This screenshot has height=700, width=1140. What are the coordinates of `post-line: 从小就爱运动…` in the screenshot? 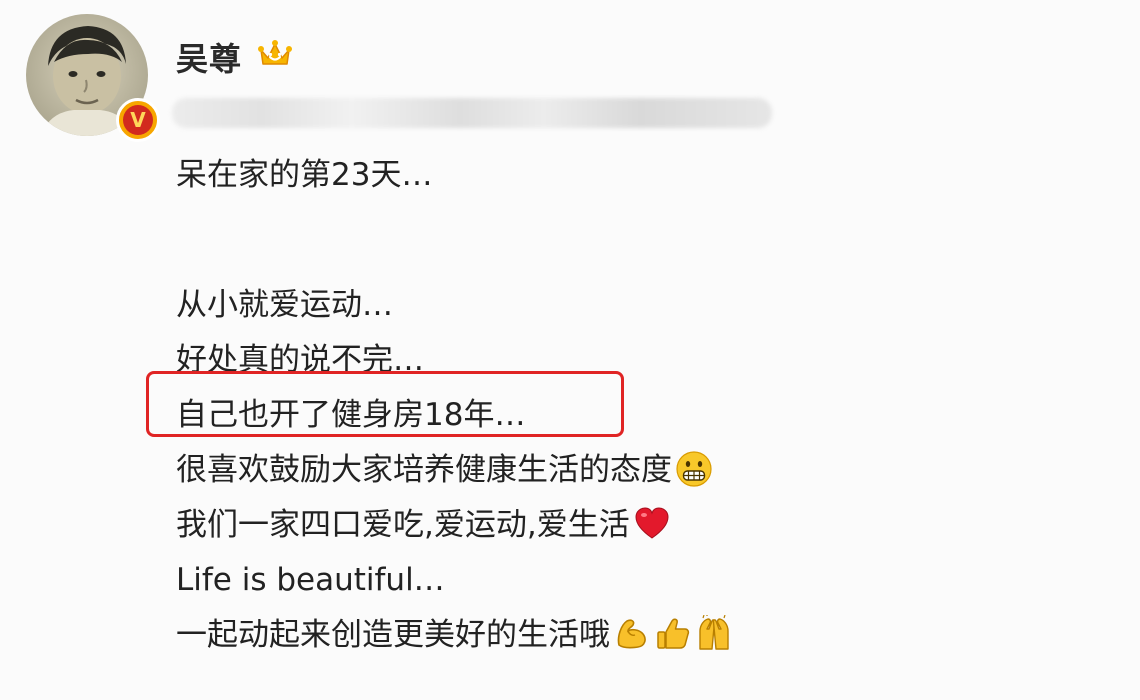 It's located at (284, 305).